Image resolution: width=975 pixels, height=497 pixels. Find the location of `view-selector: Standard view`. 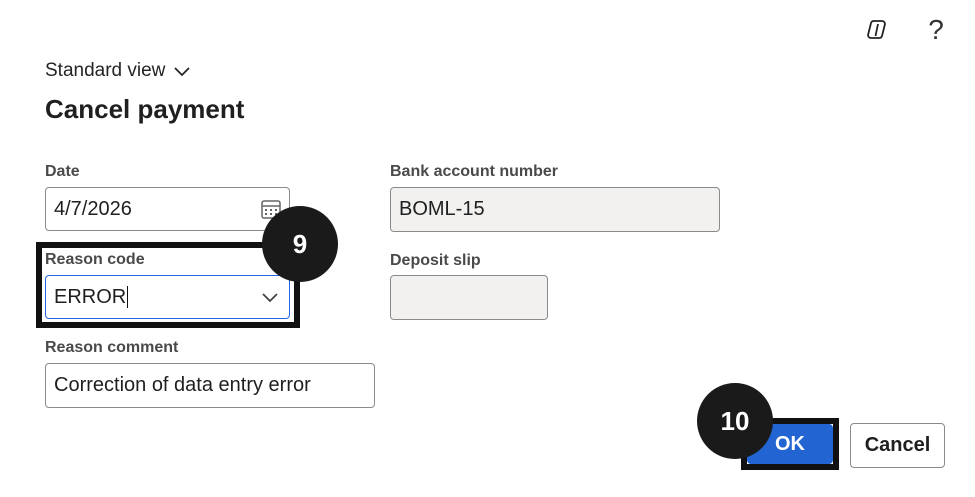

view-selector: Standard view is located at coordinates (118, 71).